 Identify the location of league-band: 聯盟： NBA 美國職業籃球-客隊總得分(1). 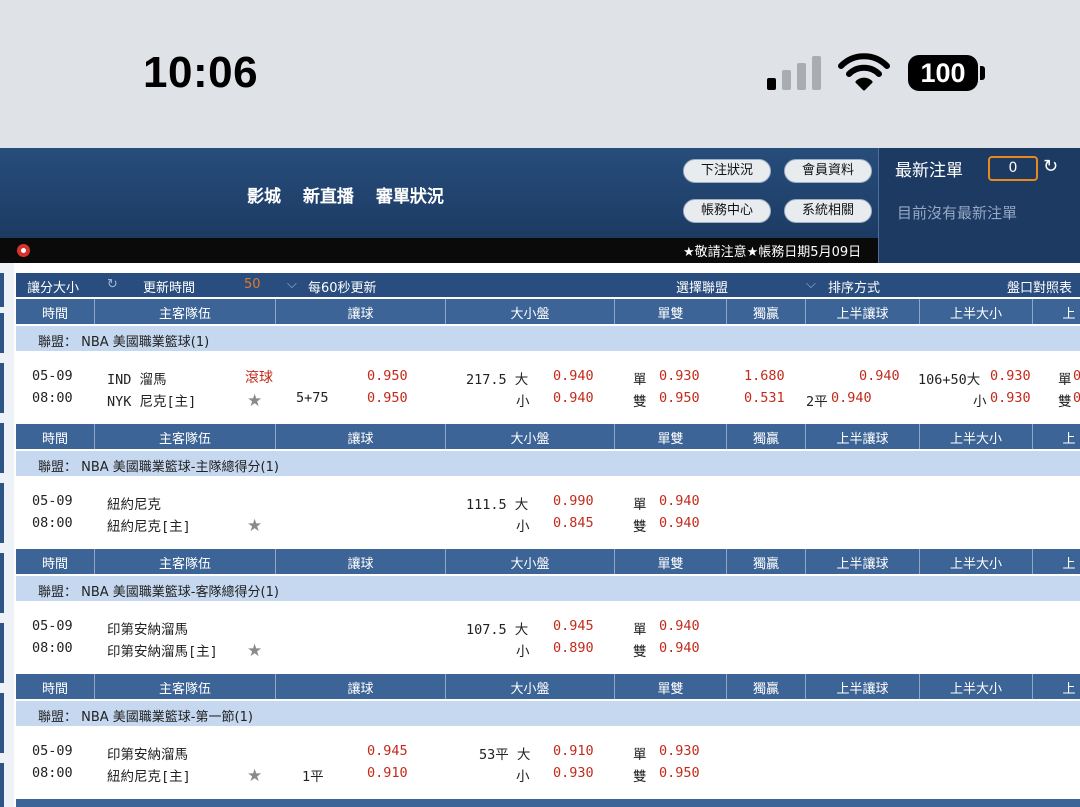
(548, 588).